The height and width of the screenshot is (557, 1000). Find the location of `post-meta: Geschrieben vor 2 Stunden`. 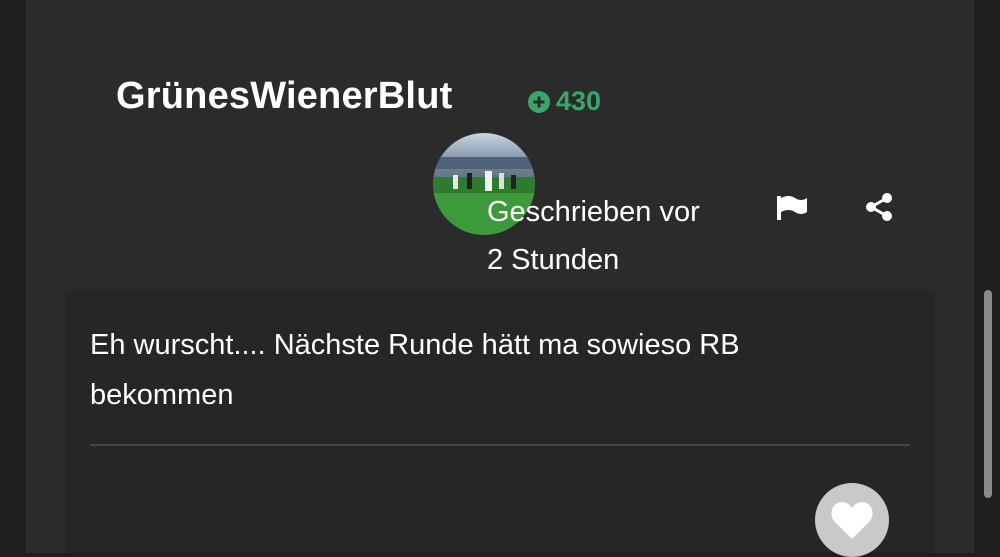

post-meta: Geschrieben vor 2 Stunden is located at coordinates (593, 236).